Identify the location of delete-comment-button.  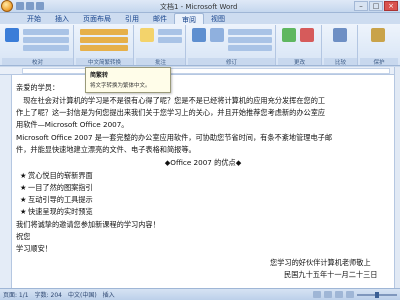
(170, 32).